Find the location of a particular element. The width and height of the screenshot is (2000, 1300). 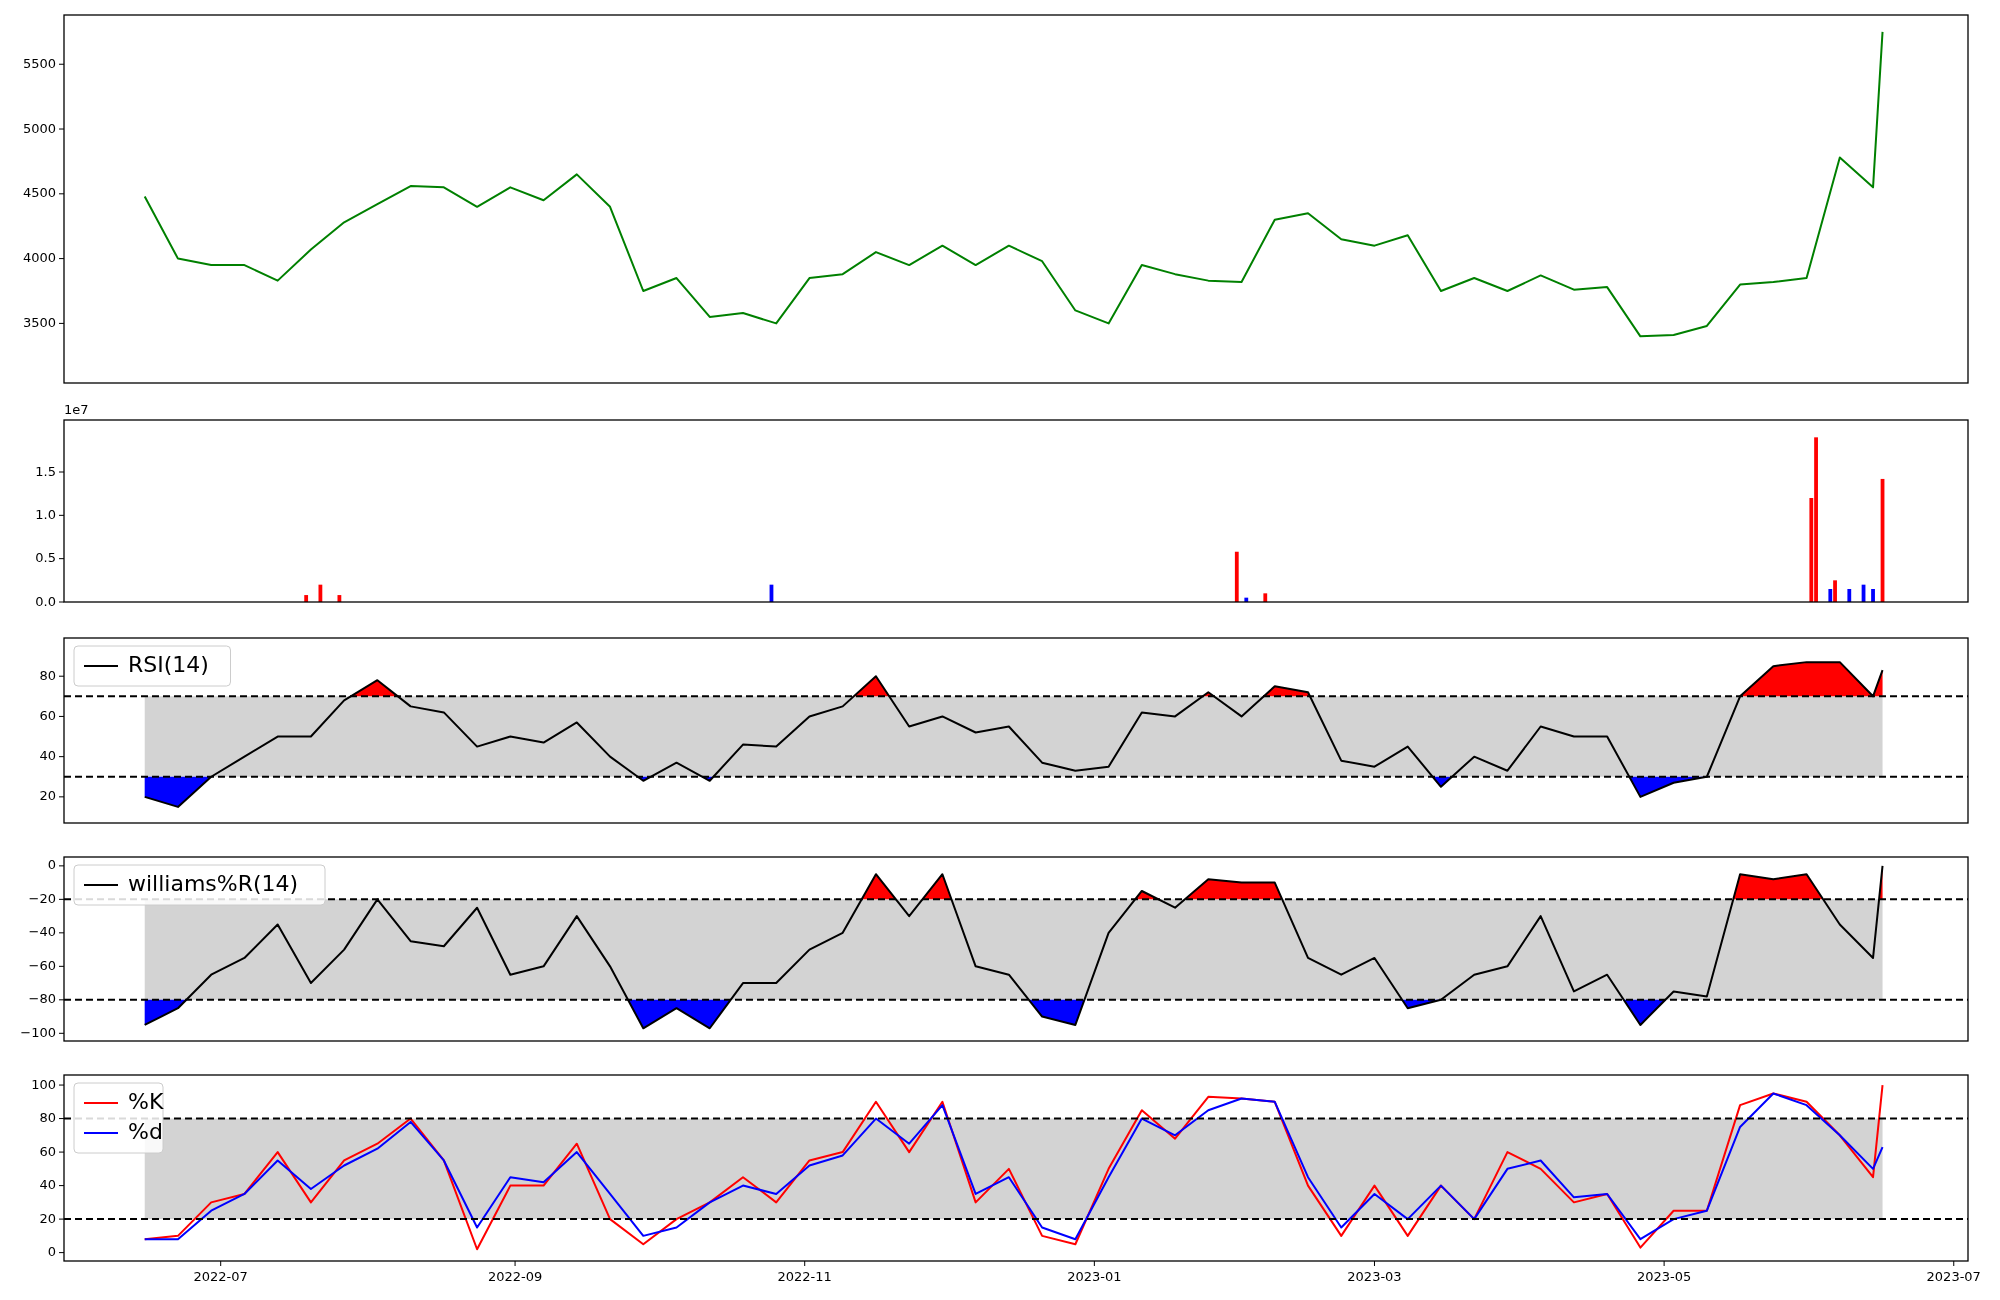

y-tick-label: 1.5 is located at coordinates (45, 471).